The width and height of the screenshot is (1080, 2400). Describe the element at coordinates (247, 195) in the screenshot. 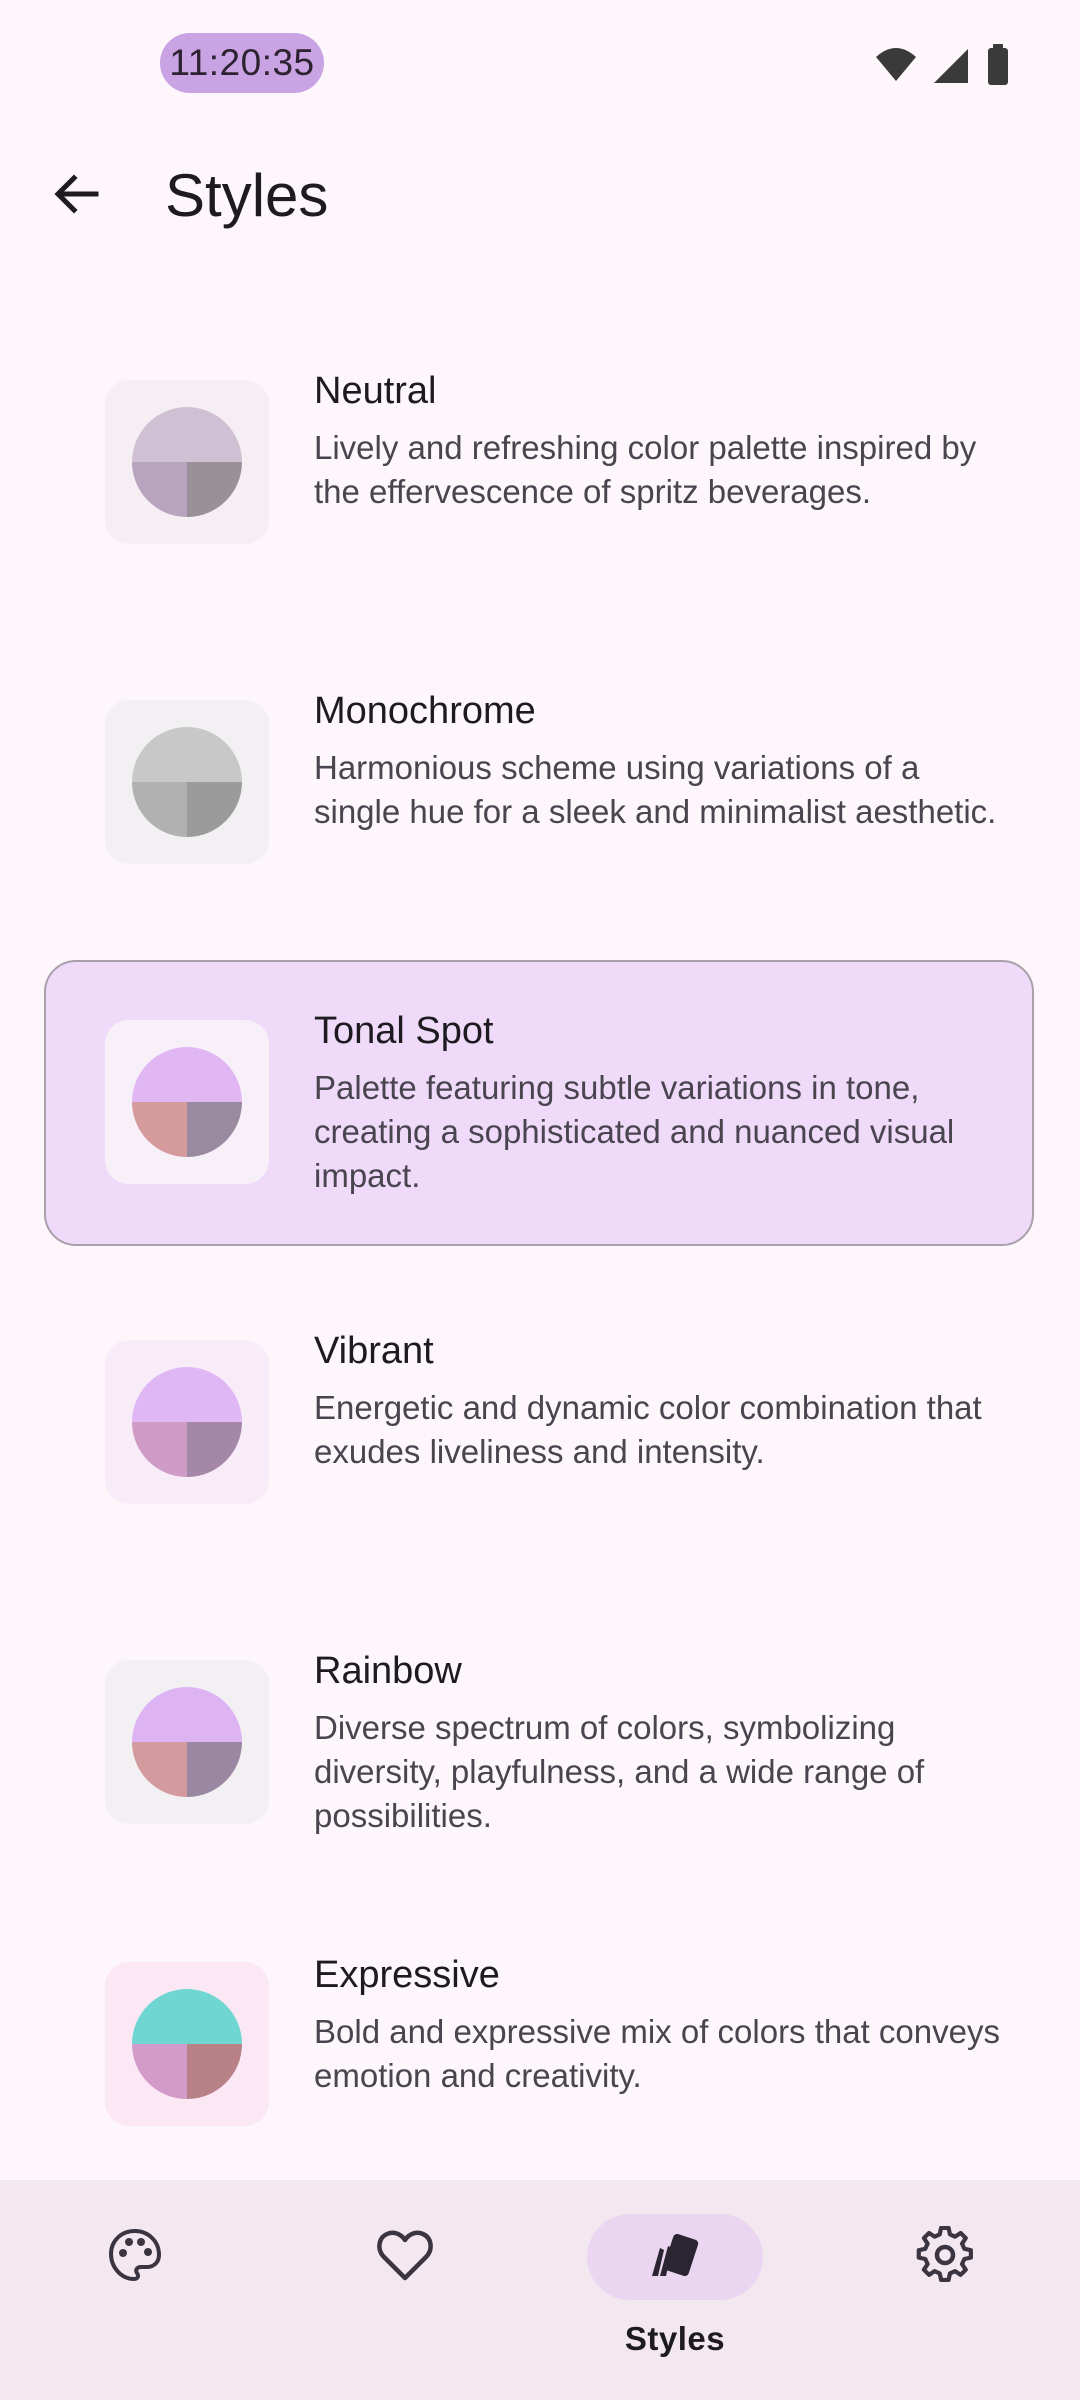

I see `page-title: Styles` at that location.